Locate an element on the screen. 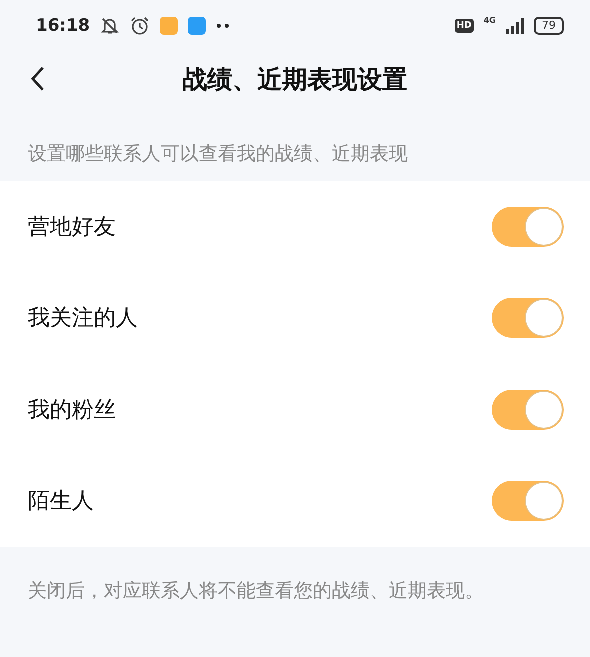 Image resolution: width=590 pixels, height=657 pixels. status-time: 16:18 is located at coordinates (63, 26).